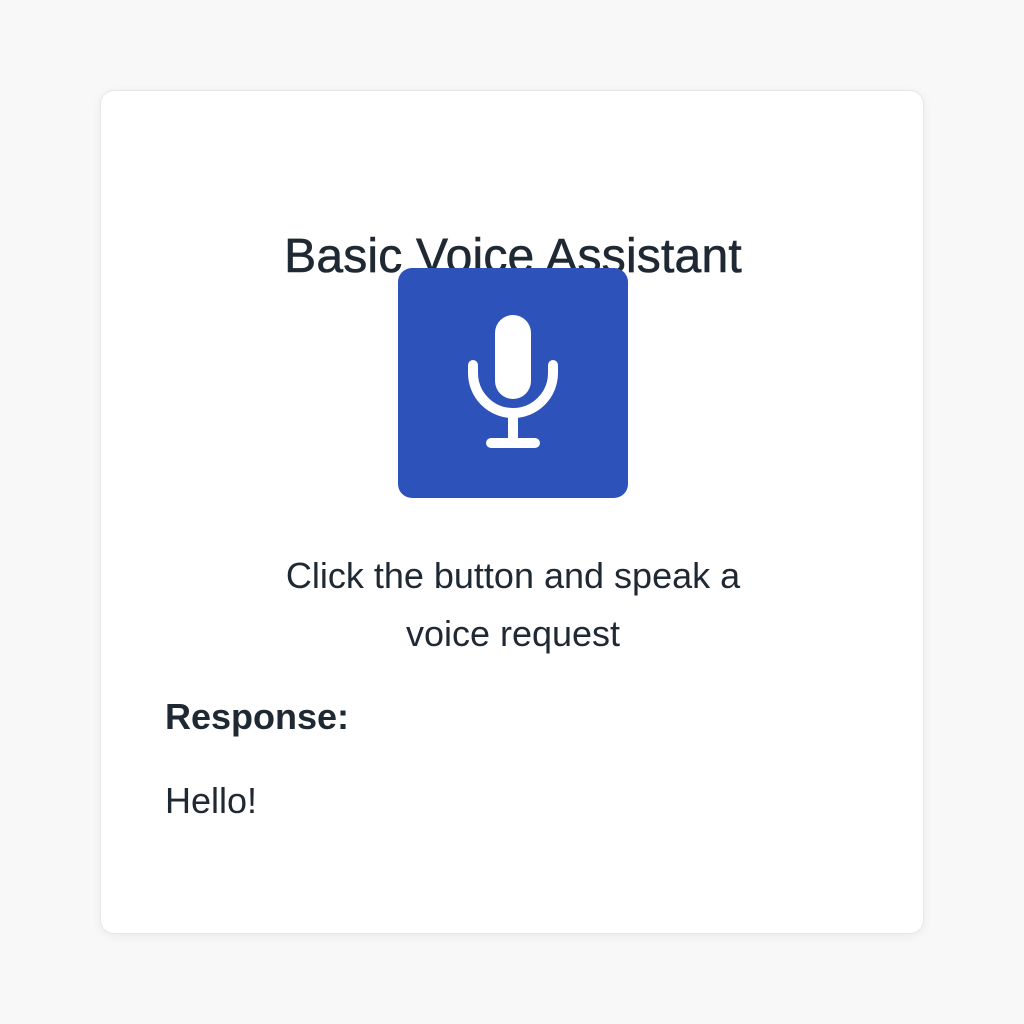 The height and width of the screenshot is (1024, 1024). Describe the element at coordinates (257, 716) in the screenshot. I see `response-label: Response:` at that location.